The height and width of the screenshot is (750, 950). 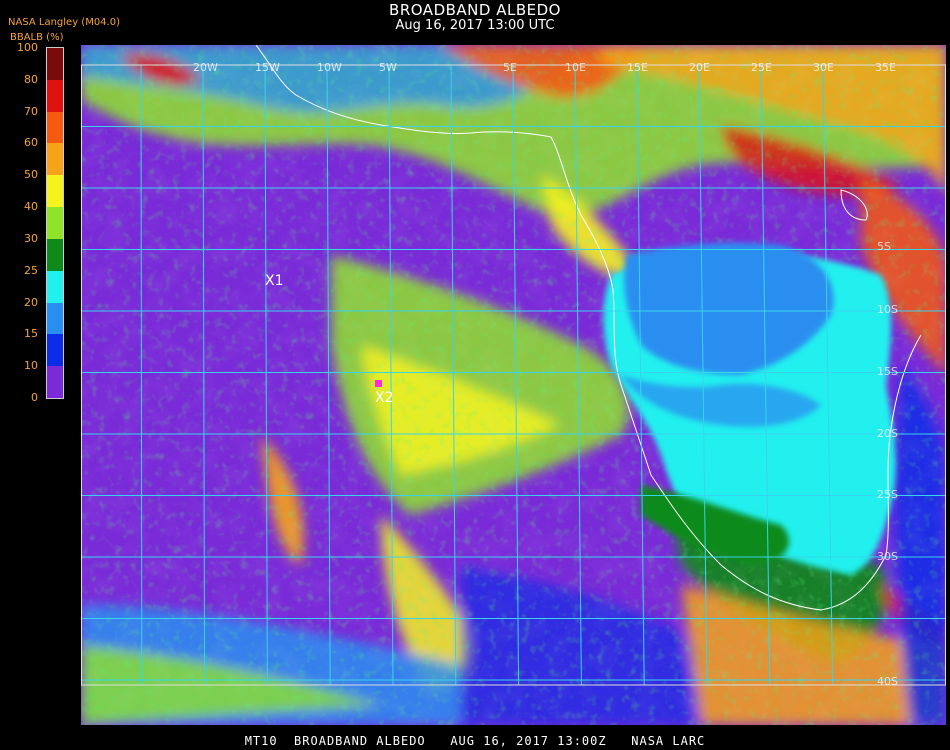 I want to click on colorbar, so click(x=55, y=223).